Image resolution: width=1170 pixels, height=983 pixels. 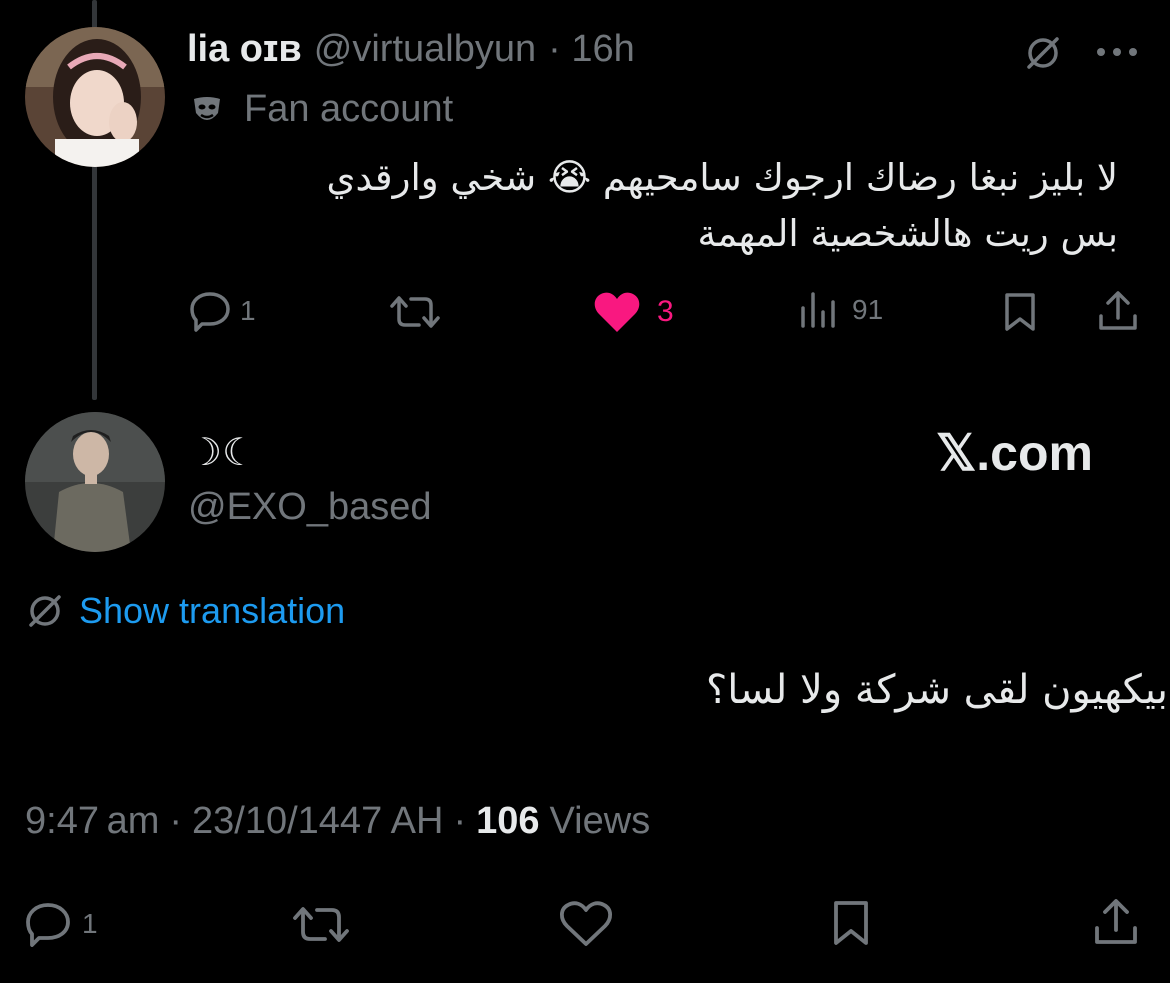 I want to click on main-reply-count: 1, so click(x=90, y=923).